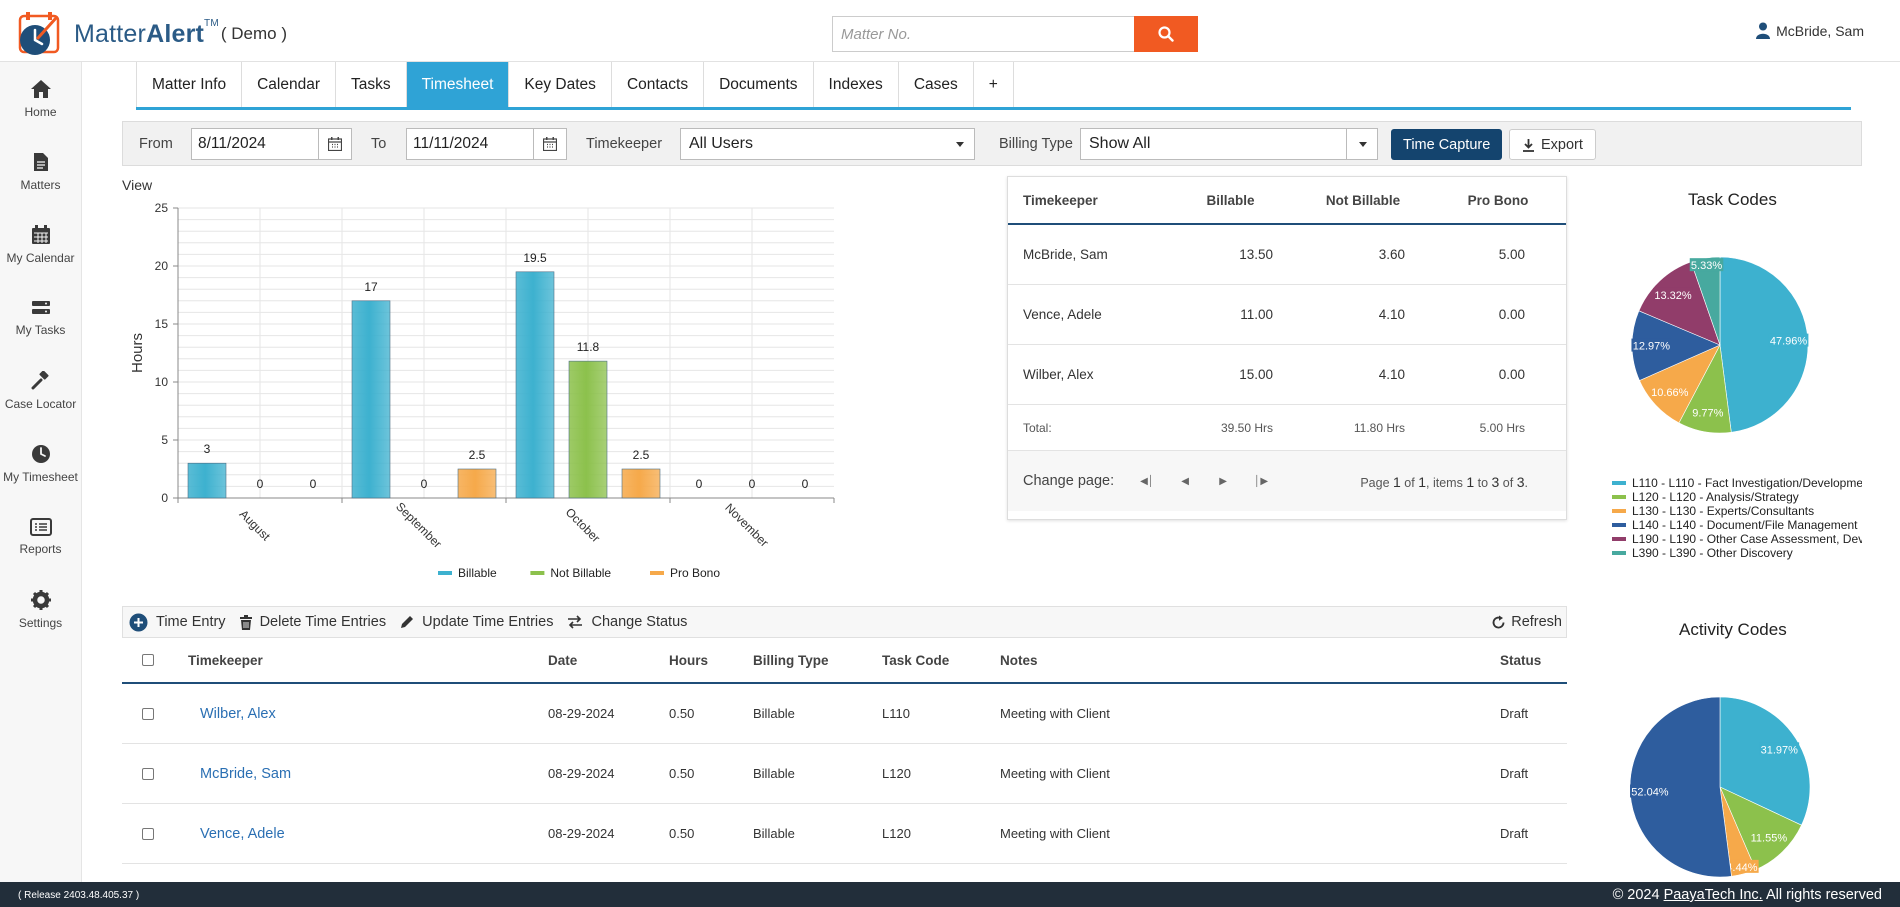 The image size is (1900, 907). I want to click on from-date-picker, so click(335, 144).